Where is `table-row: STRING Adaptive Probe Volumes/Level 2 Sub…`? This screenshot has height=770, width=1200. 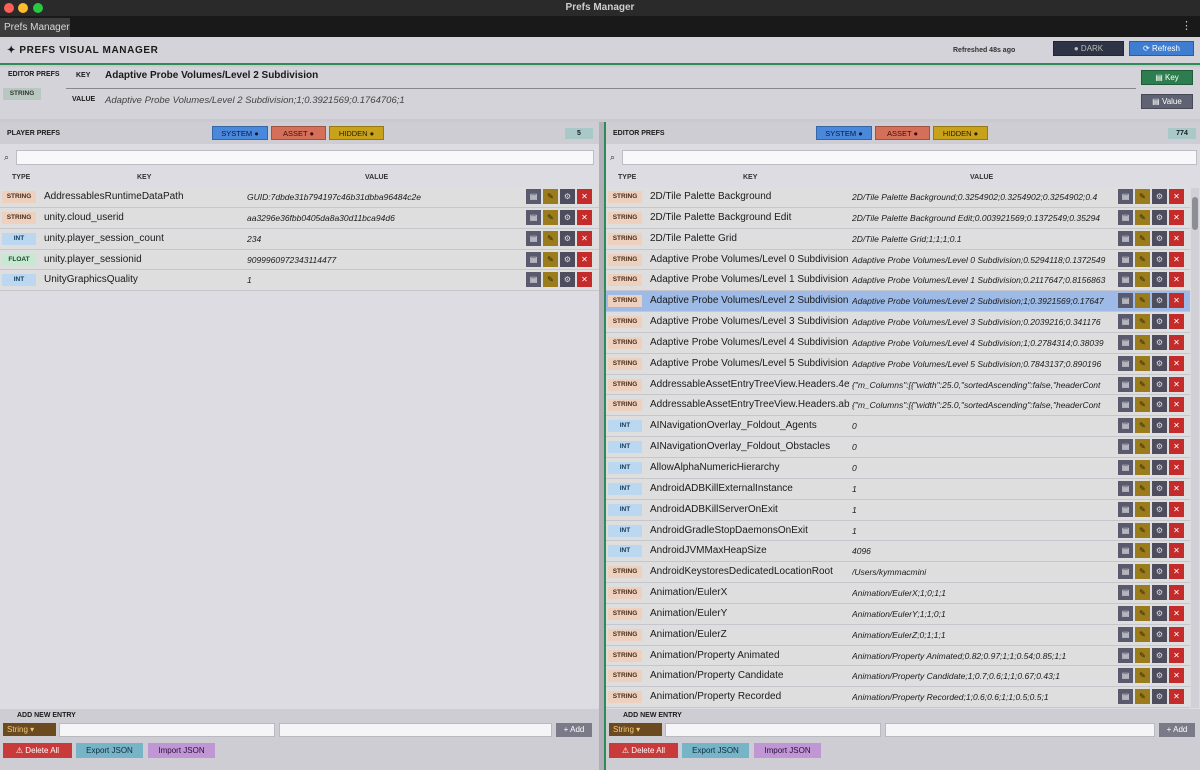
table-row: STRING Adaptive Probe Volumes/Level 2 Sub… is located at coordinates (898, 302).